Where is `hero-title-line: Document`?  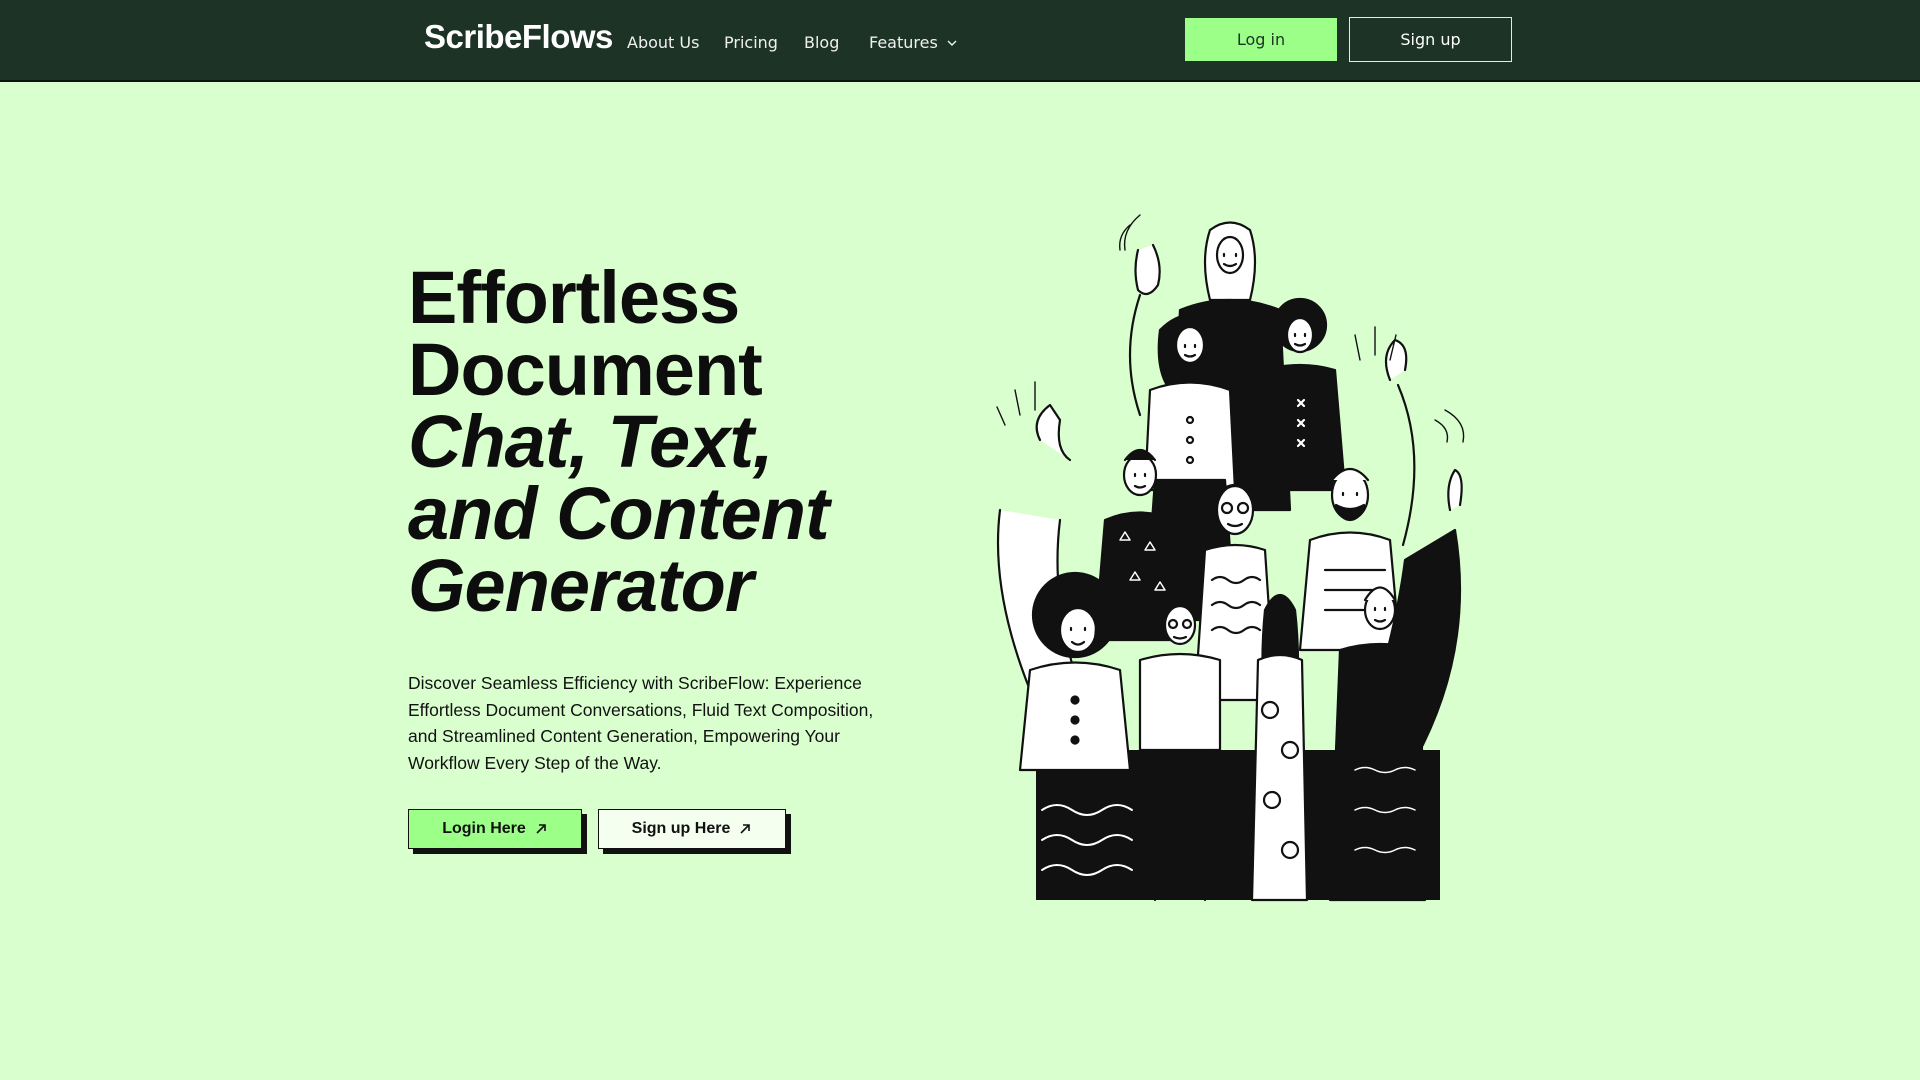
hero-title-line: Document is located at coordinates (585, 369).